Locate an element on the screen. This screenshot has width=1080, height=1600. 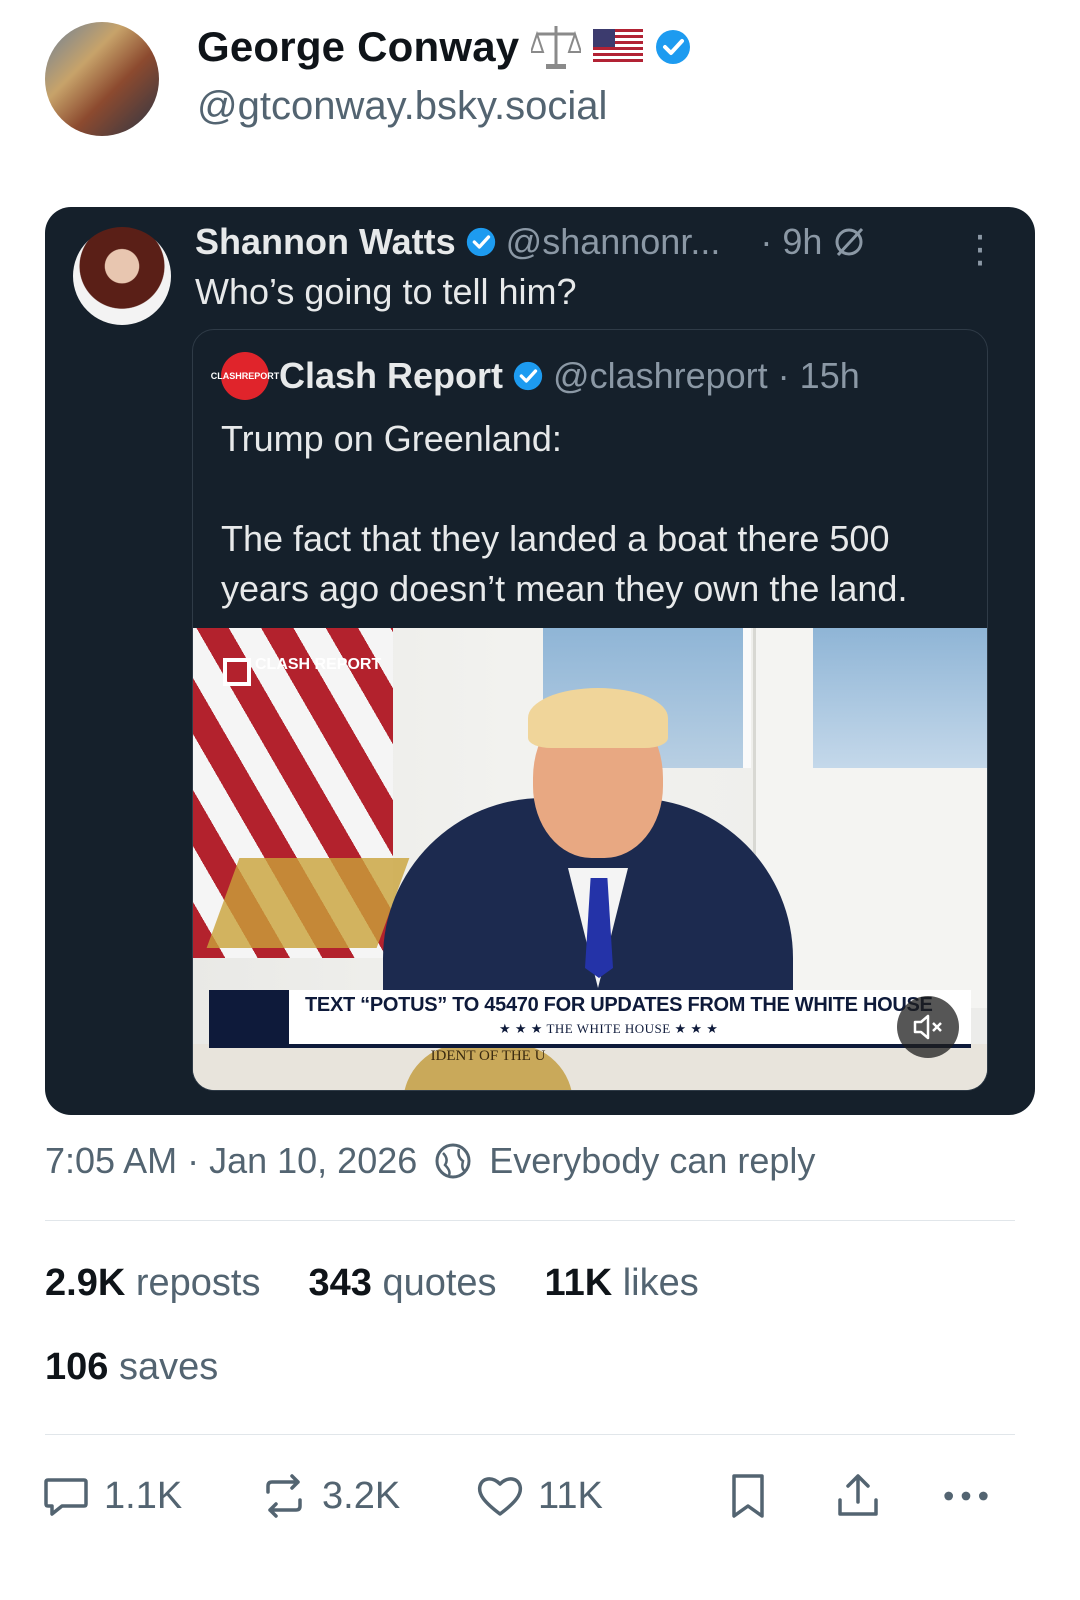
post-stats: 2.9K reposts 343 quotes 11K likes is located at coordinates (372, 1283).